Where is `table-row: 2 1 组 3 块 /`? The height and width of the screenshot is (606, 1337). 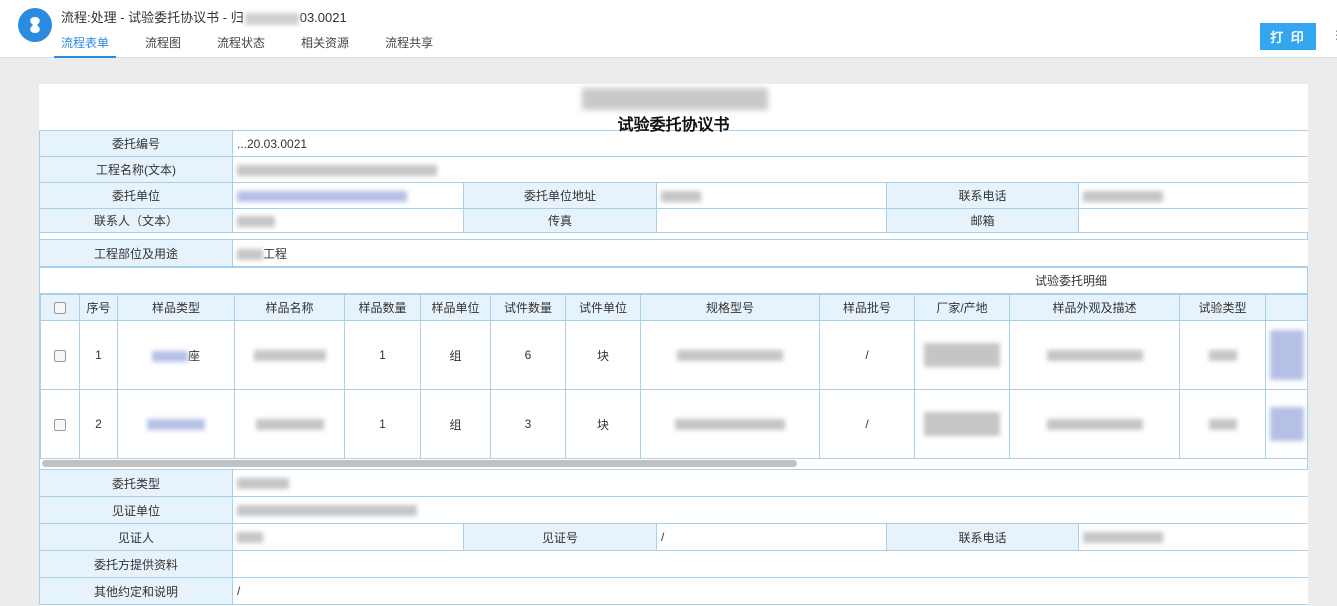 table-row: 2 1 组 3 块 / is located at coordinates (674, 424).